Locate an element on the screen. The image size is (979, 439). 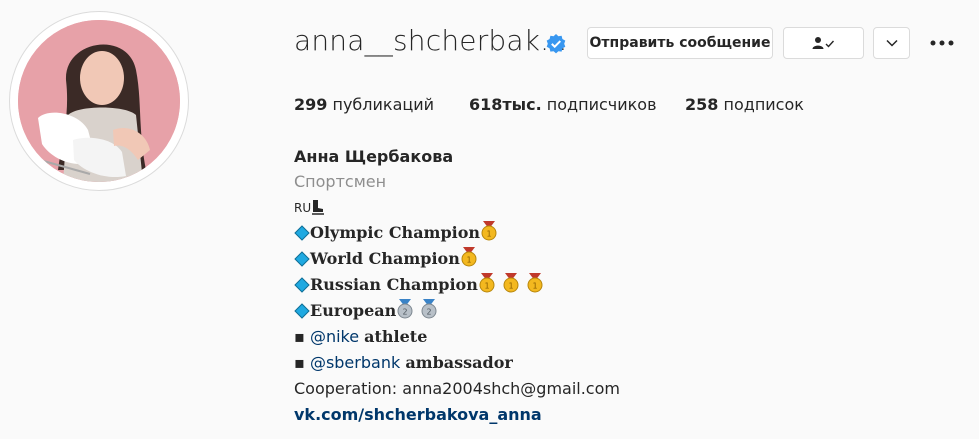
avatar is located at coordinates (99, 101).